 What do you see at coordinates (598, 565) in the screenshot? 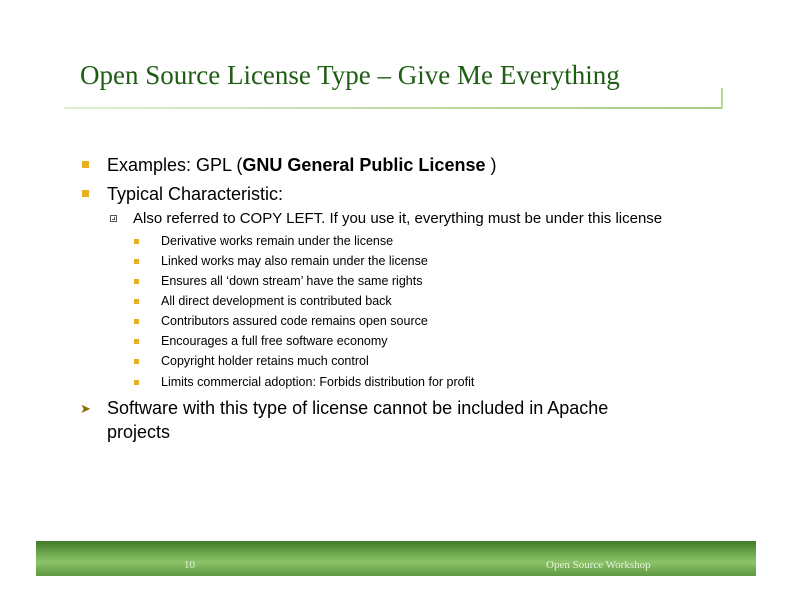
I see `footer-label: Open Source Workshop` at bounding box center [598, 565].